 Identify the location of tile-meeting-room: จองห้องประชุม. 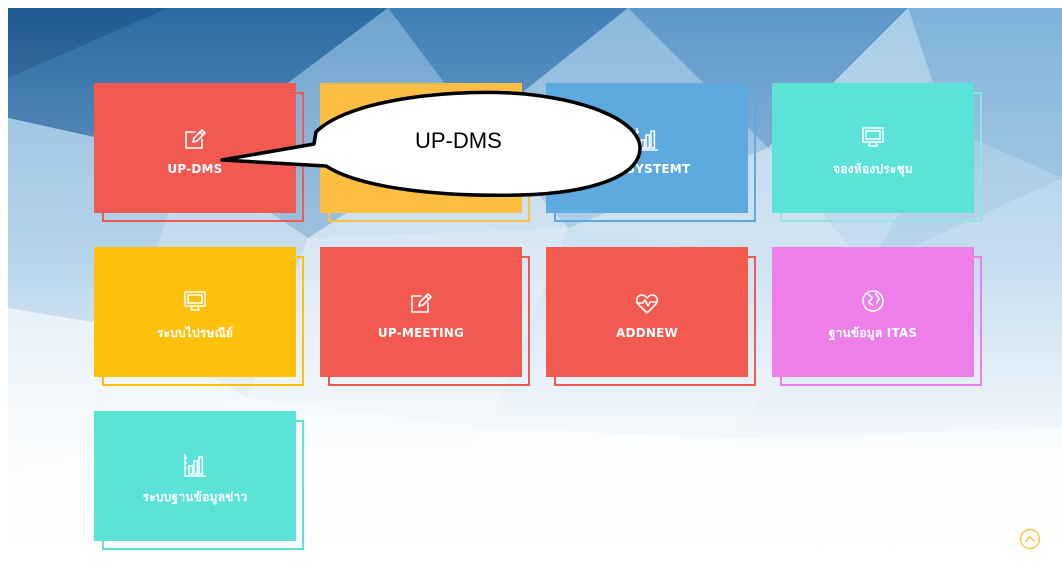
(877, 152).